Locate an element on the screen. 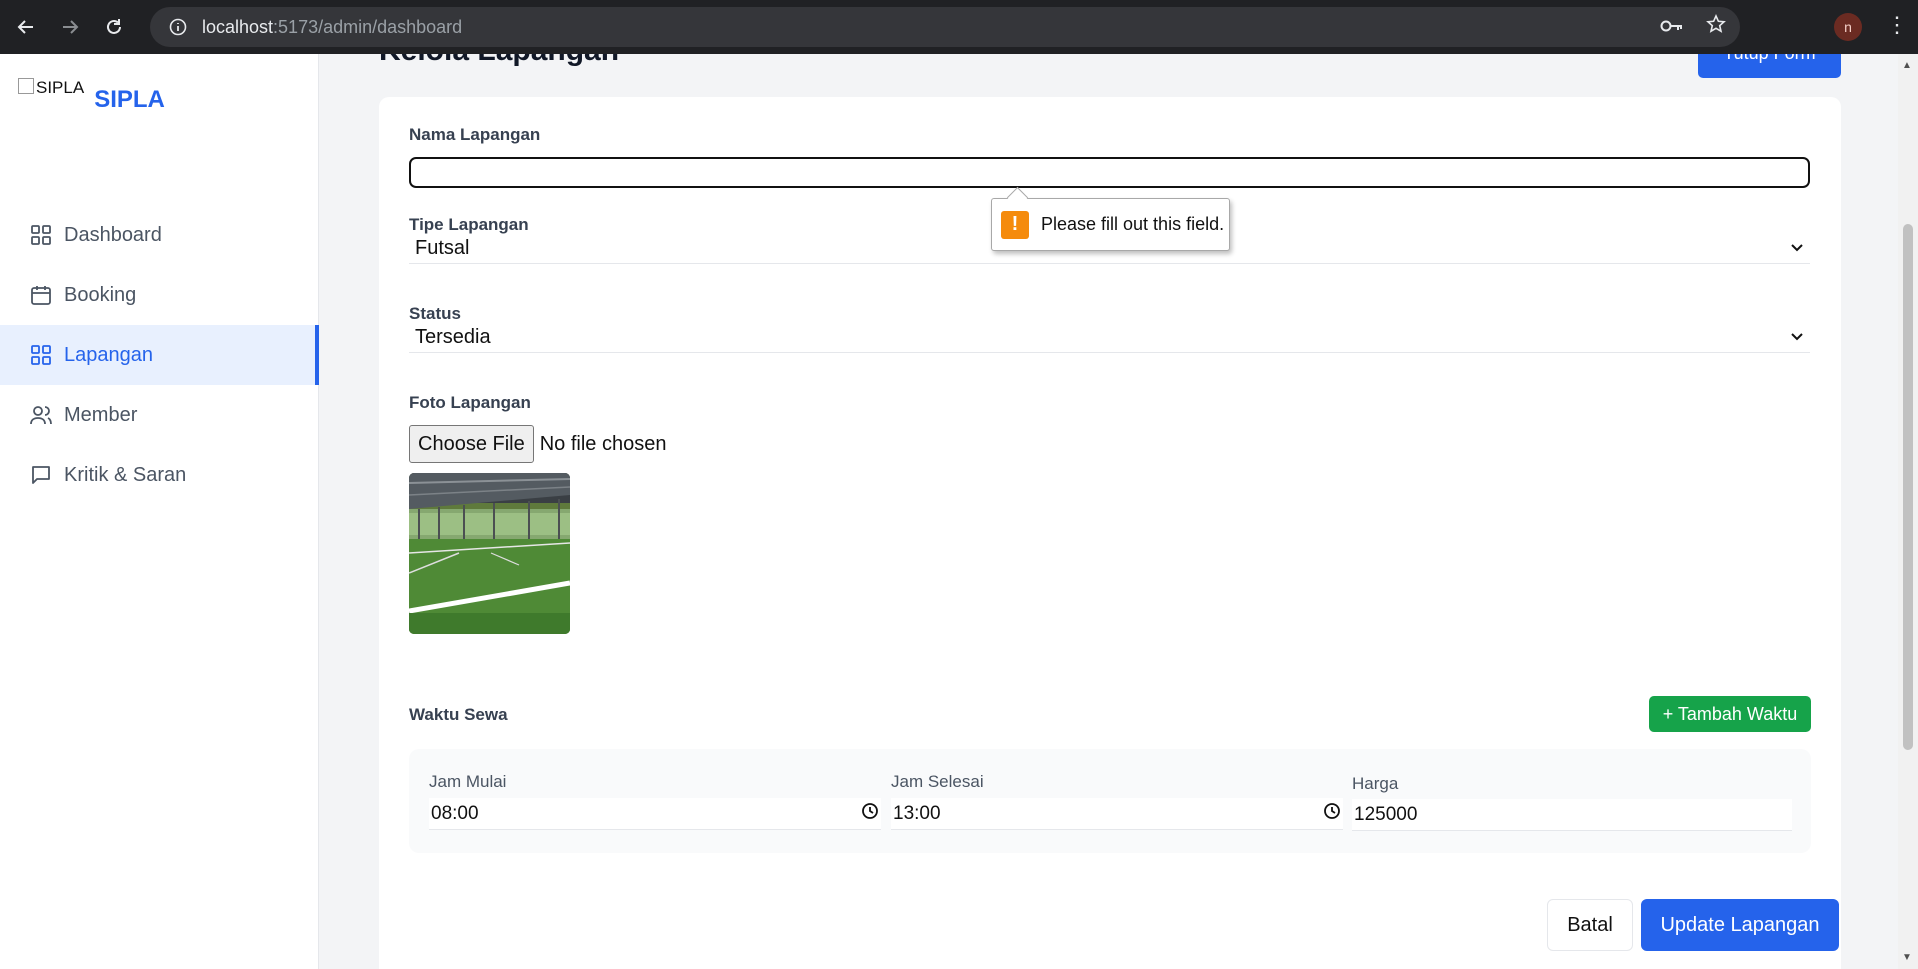 The image size is (1918, 969). cancel-button: Batal is located at coordinates (1590, 925).